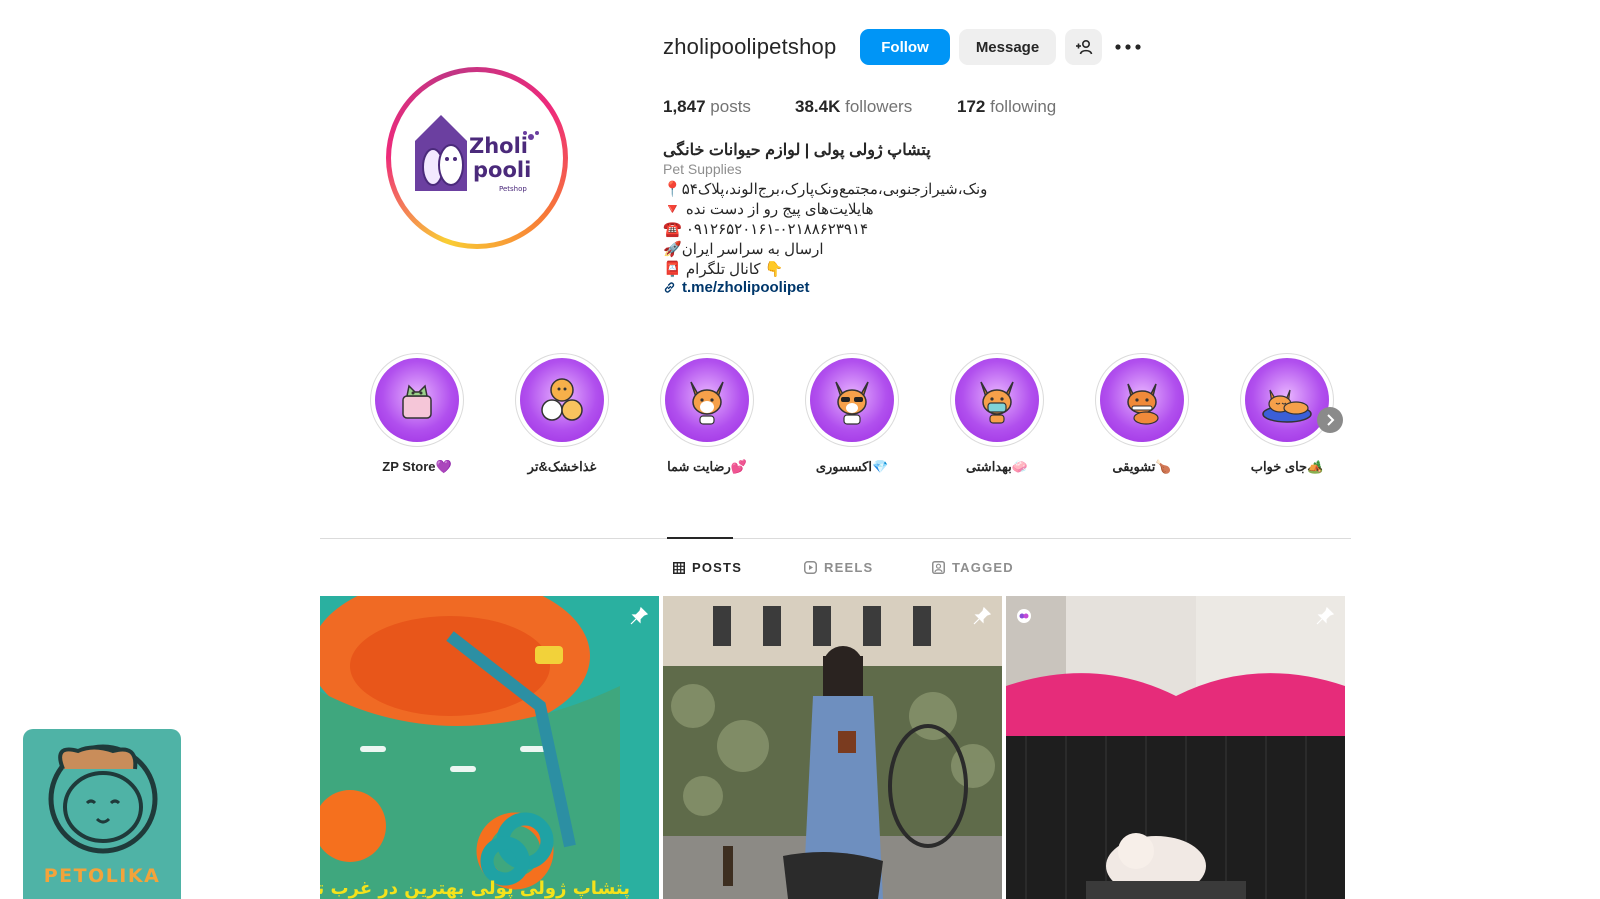 This screenshot has width=1600, height=899. Describe the element at coordinates (730, 106) in the screenshot. I see `posts-label: posts` at that location.